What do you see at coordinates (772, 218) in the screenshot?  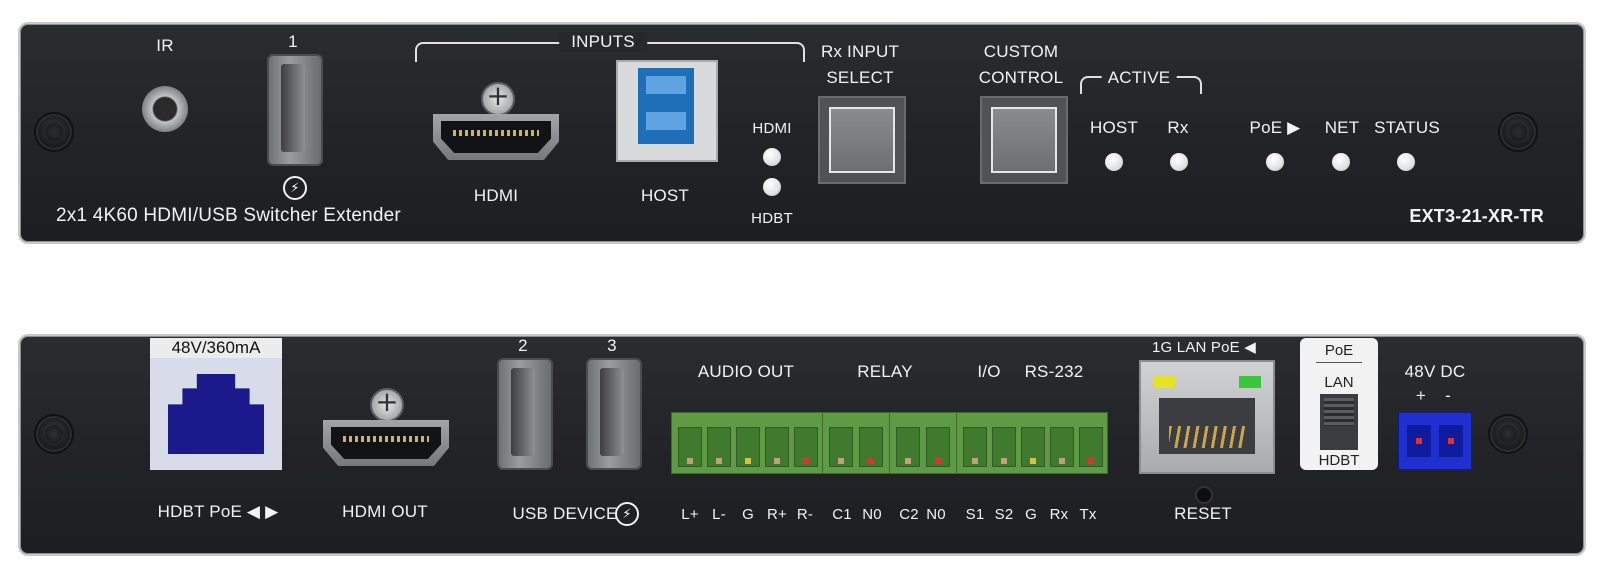 I see `led-hdbt-label: HDBT` at bounding box center [772, 218].